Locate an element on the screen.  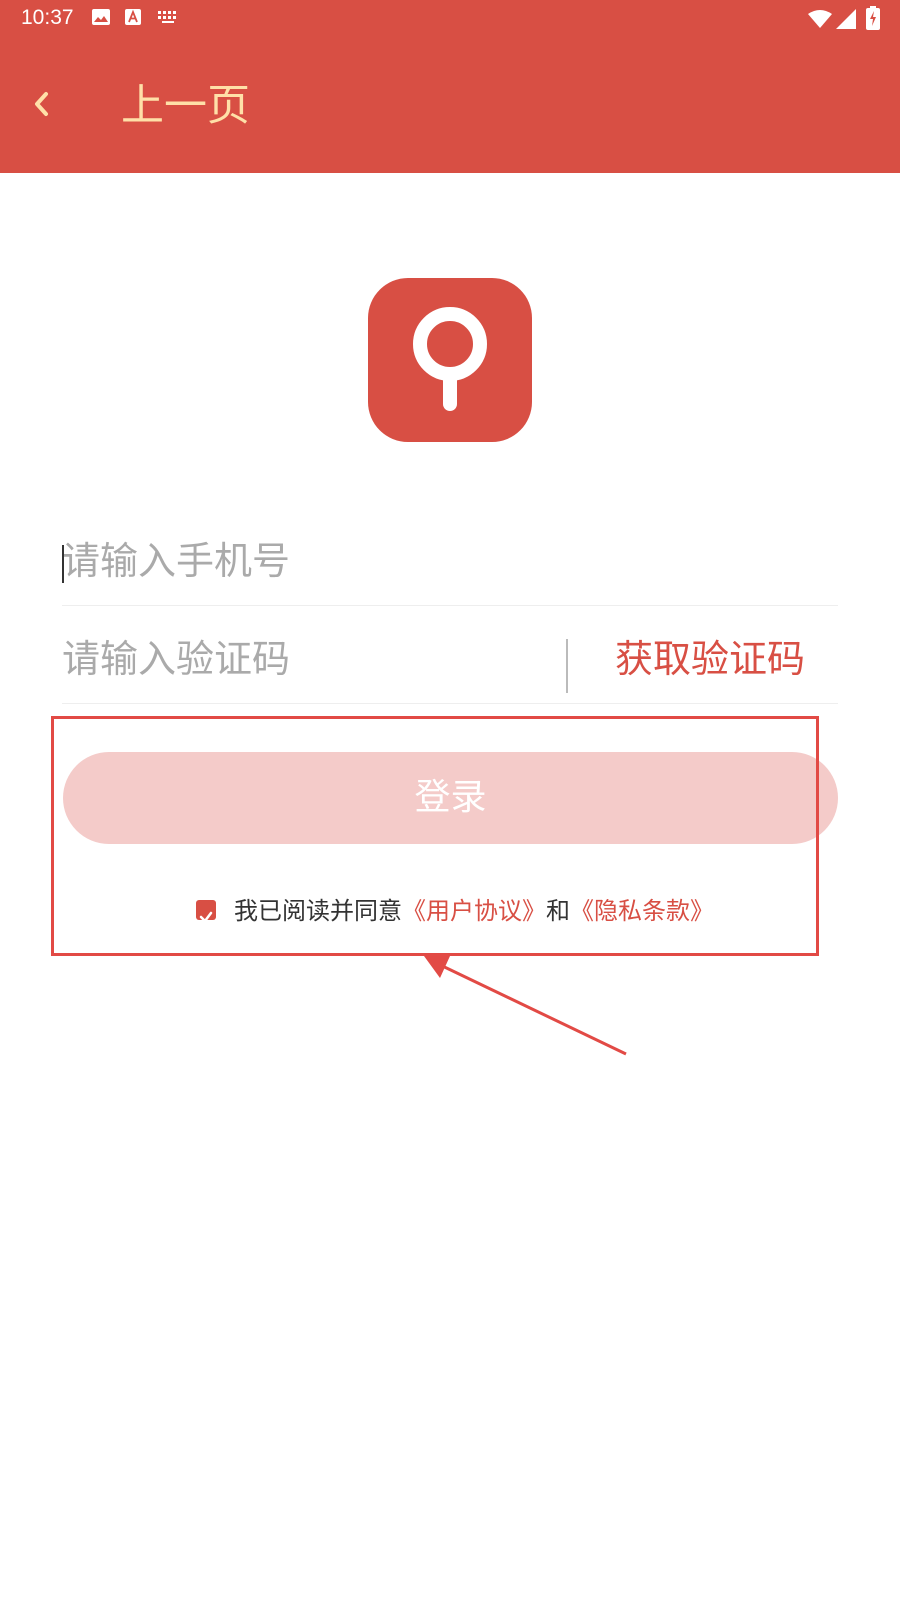
verification-code-input is located at coordinates (302, 659).